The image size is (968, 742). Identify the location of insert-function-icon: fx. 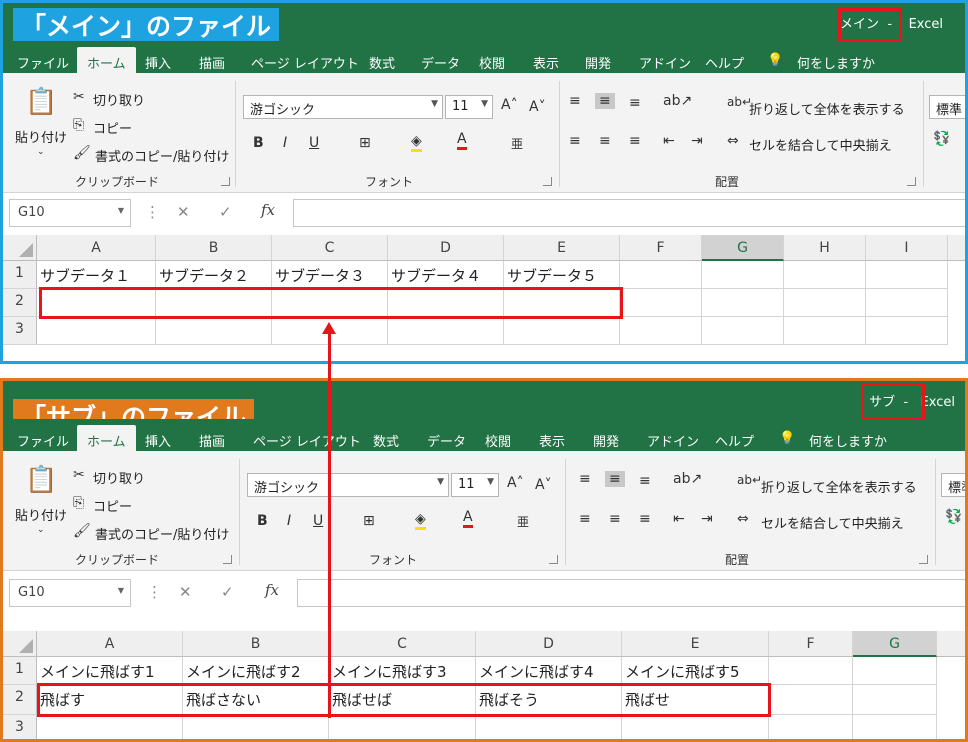
(272, 590).